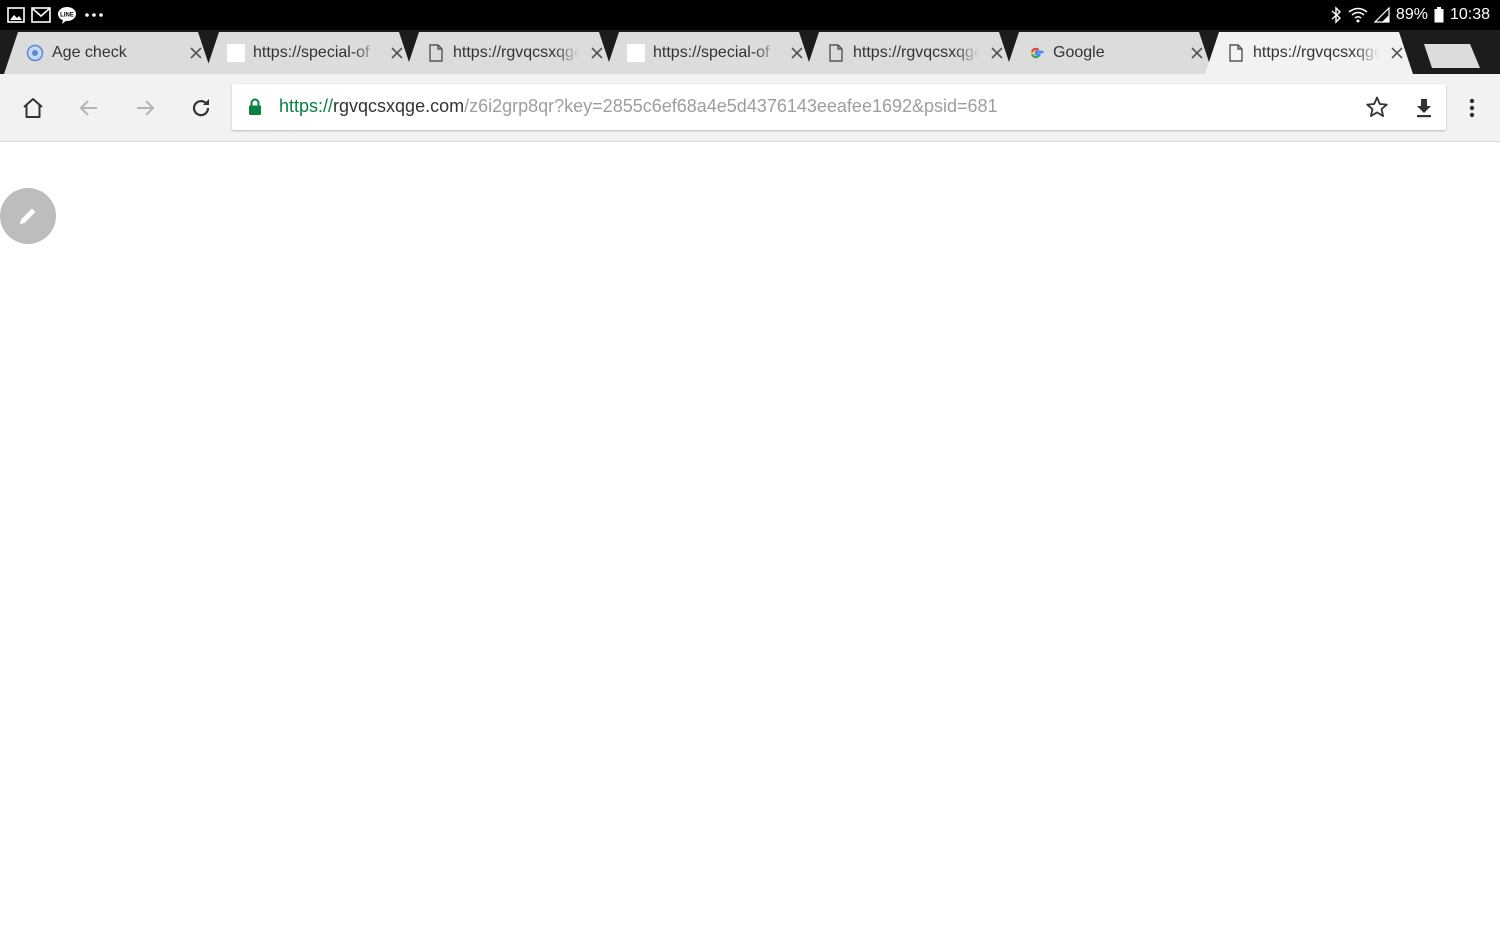 The width and height of the screenshot is (1500, 938). Describe the element at coordinates (1381, 15) in the screenshot. I see `signal-icon` at that location.